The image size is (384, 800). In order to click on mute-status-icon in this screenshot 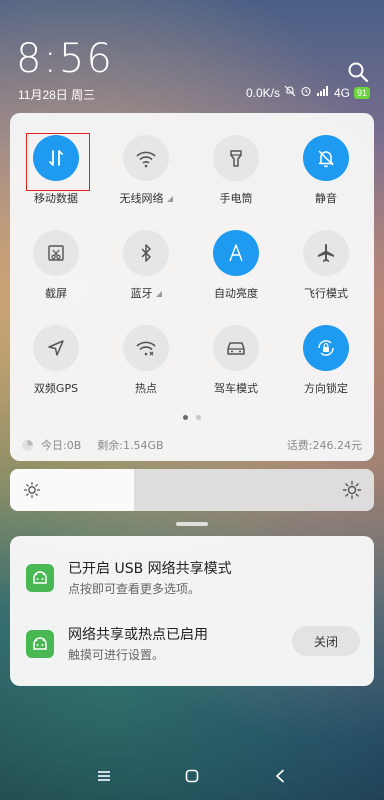, I will do `click(290, 92)`.